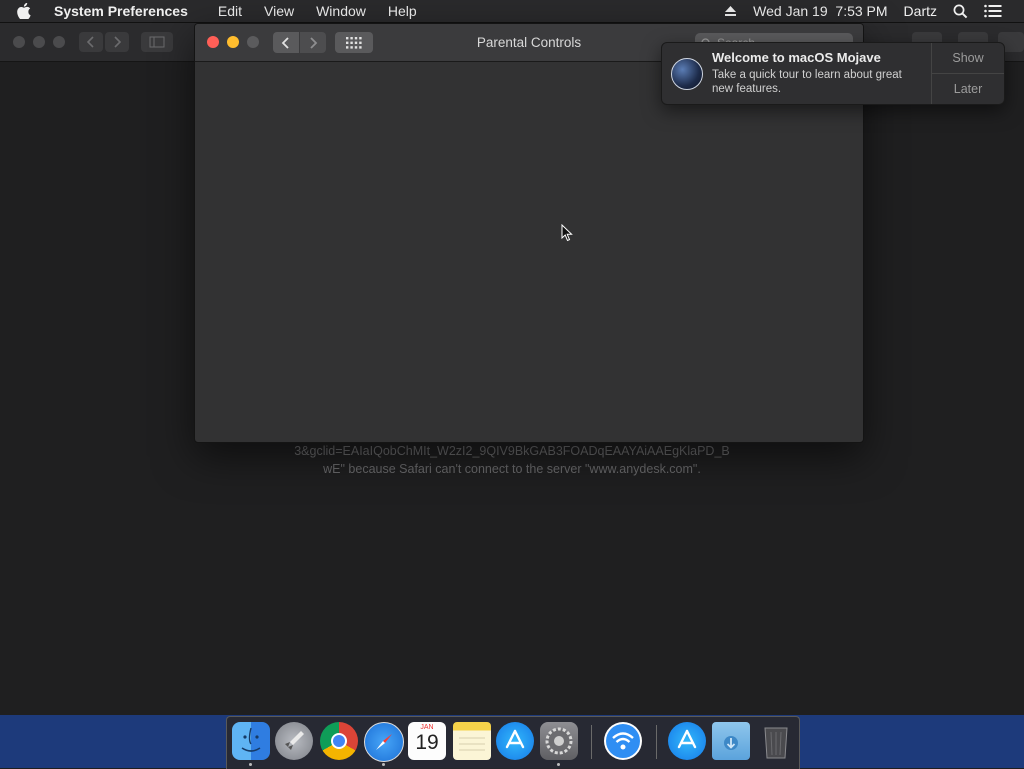  What do you see at coordinates (623, 741) in the screenshot?
I see `wifi-diagnostics-icon` at bounding box center [623, 741].